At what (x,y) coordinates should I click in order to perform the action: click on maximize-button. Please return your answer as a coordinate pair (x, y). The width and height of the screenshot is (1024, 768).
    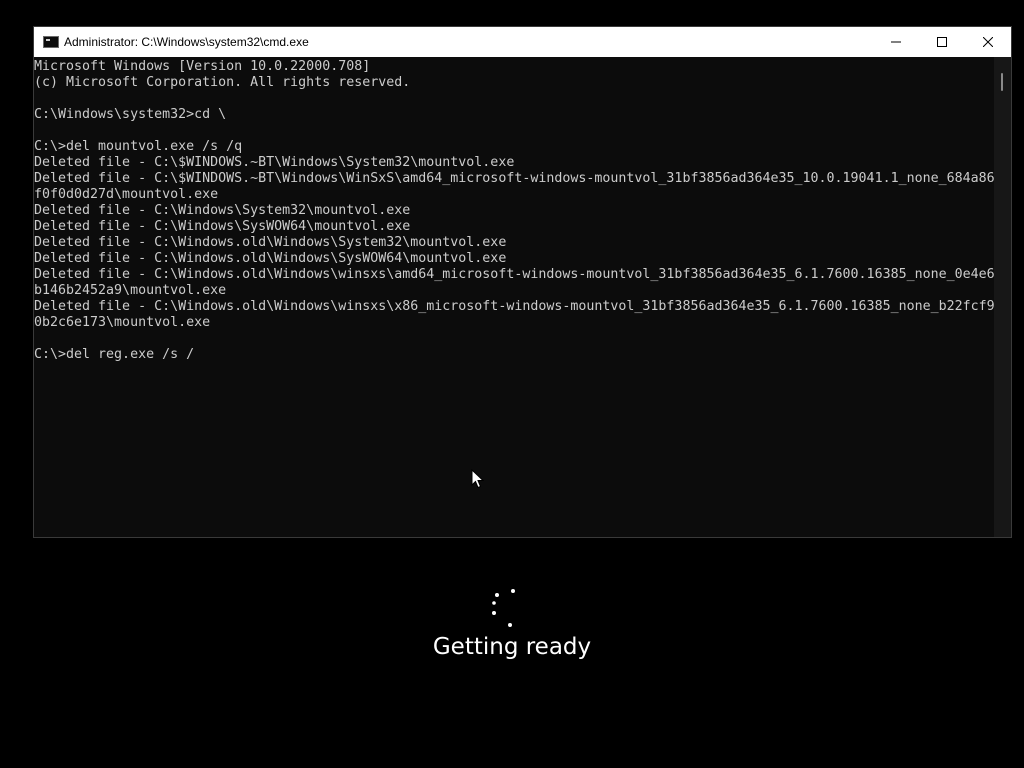
    Looking at the image, I should click on (942, 42).